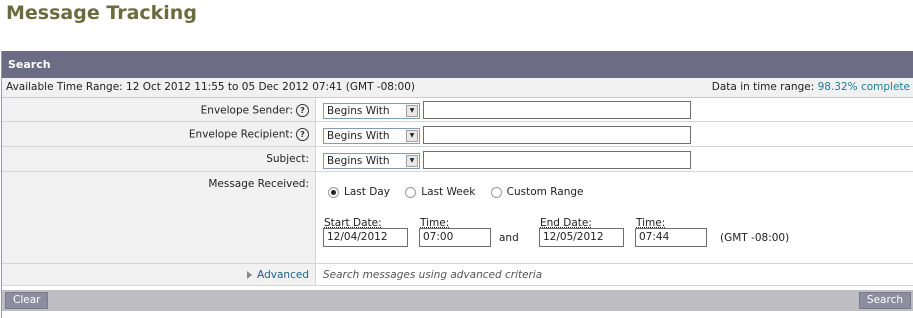  I want to click on advanced-toggle: Advanced, so click(278, 275).